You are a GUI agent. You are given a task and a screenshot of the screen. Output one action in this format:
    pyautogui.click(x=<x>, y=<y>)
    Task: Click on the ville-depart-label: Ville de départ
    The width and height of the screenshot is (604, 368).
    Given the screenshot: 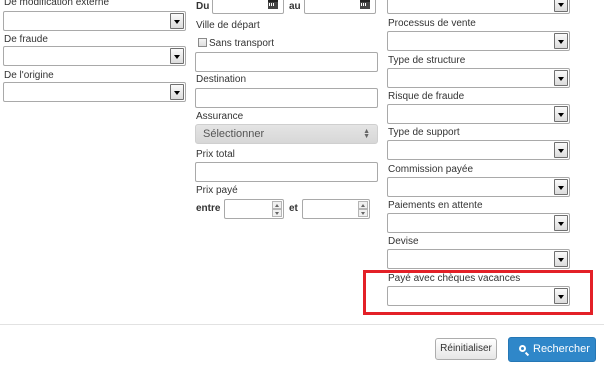 What is the action you would take?
    pyautogui.click(x=228, y=25)
    